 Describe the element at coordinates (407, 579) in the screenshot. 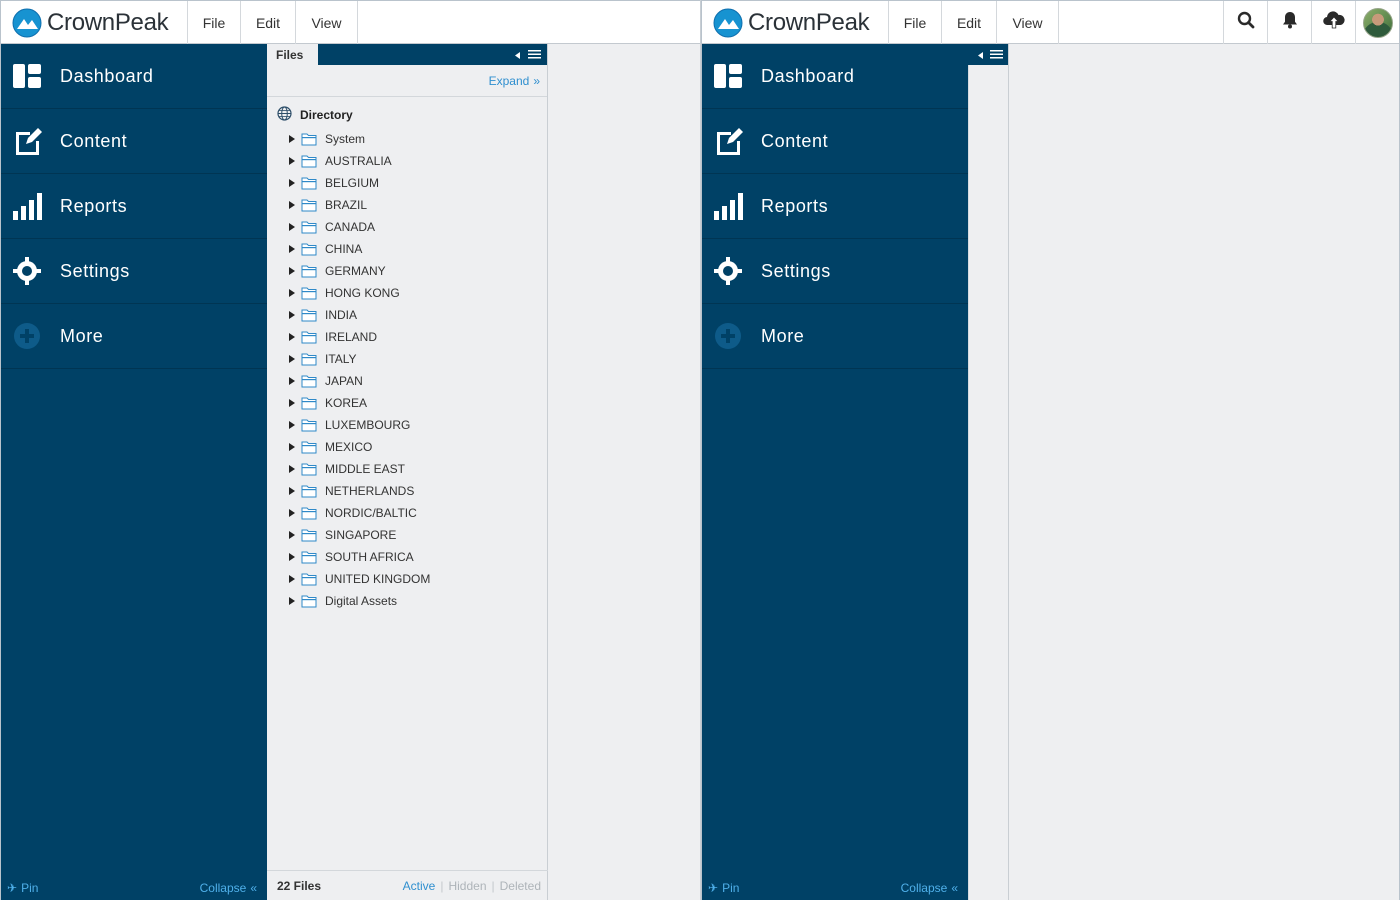

I see `folder-row: UNITED KINGDOM` at that location.